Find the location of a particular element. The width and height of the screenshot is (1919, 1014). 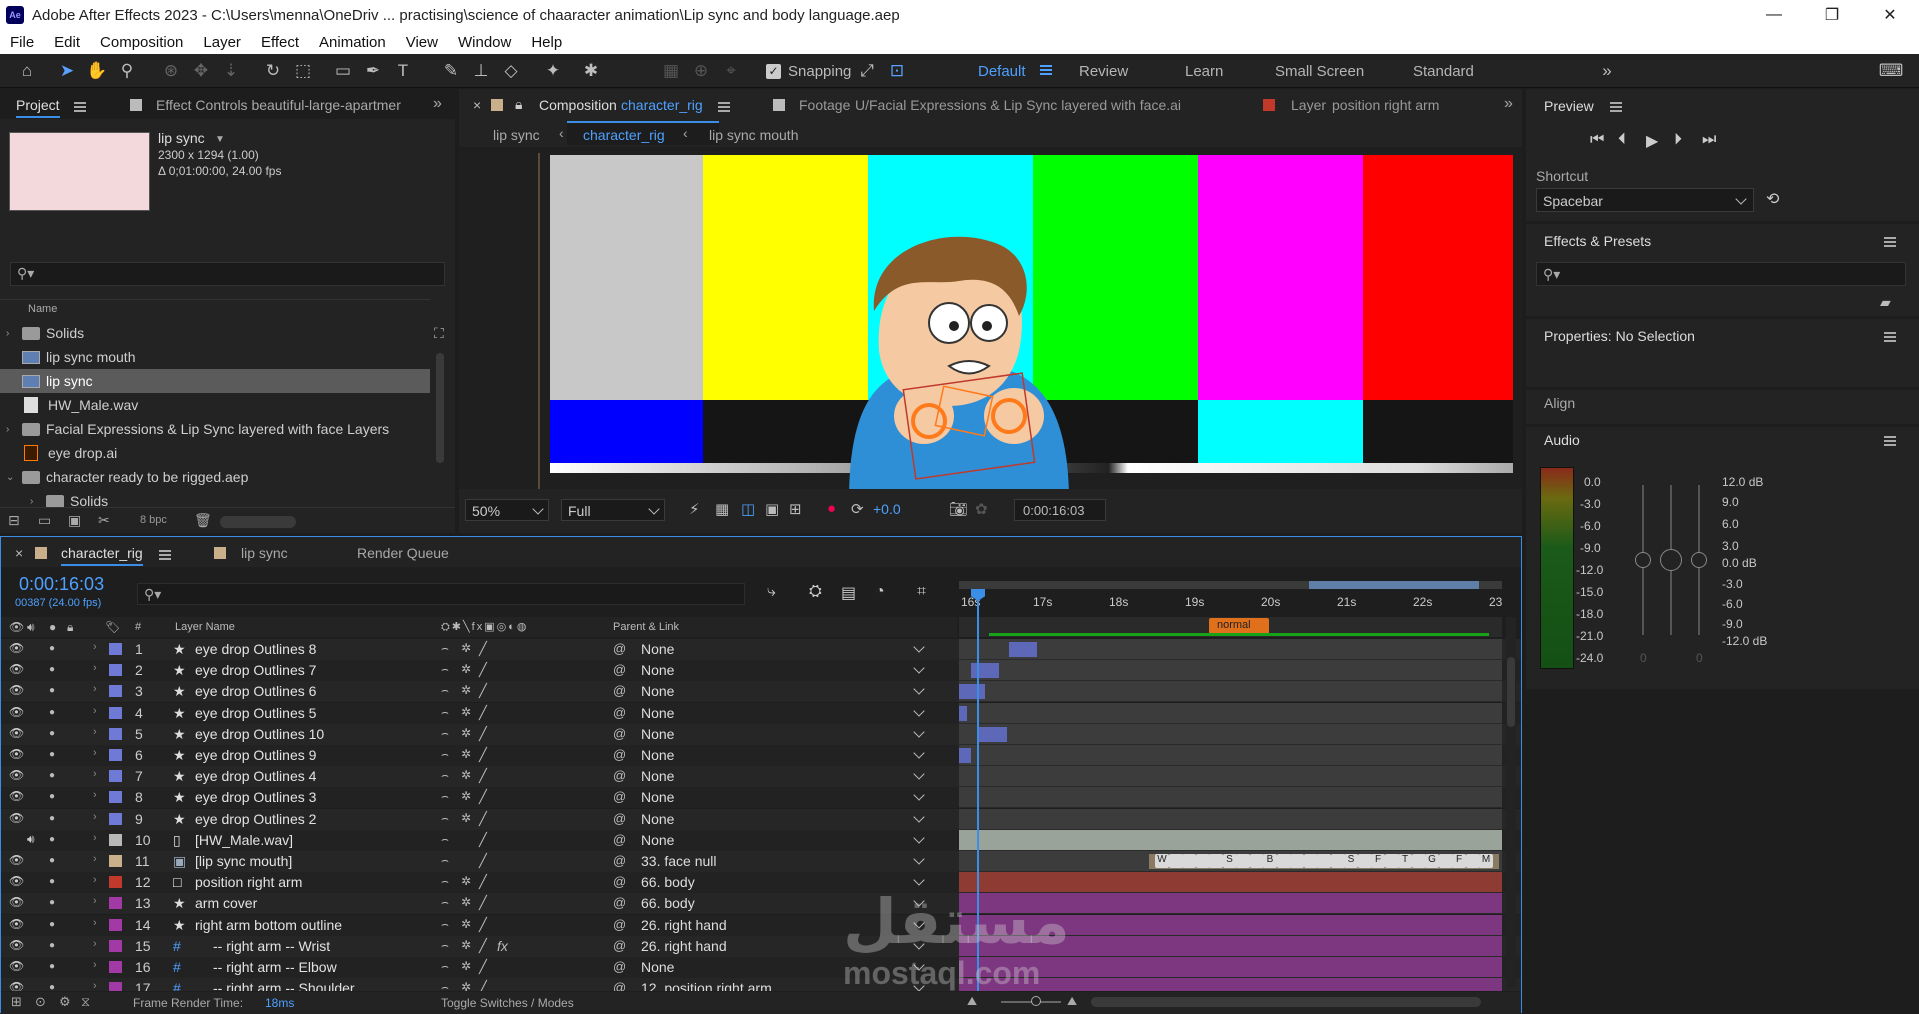

shortcut-dropdown: Spacebar is located at coordinates (1645, 200).